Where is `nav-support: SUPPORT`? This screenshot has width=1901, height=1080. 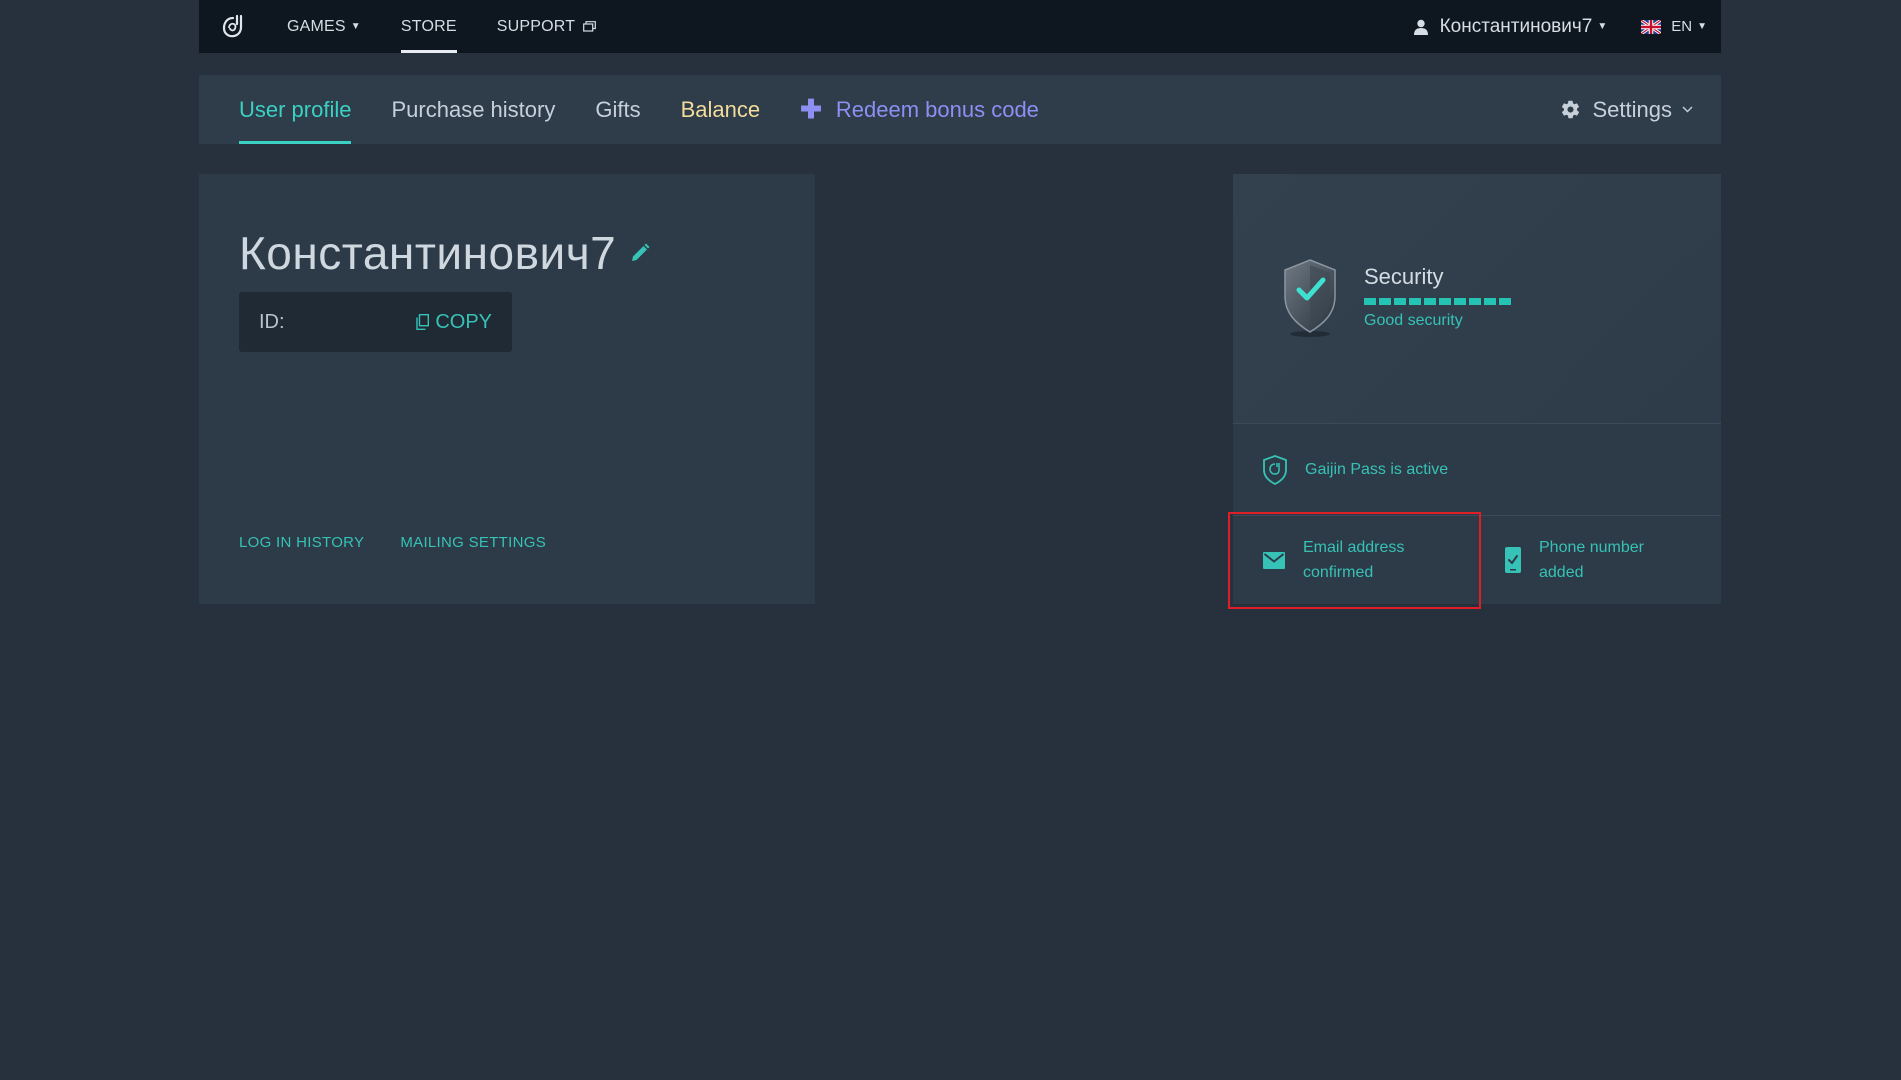 nav-support: SUPPORT is located at coordinates (546, 26).